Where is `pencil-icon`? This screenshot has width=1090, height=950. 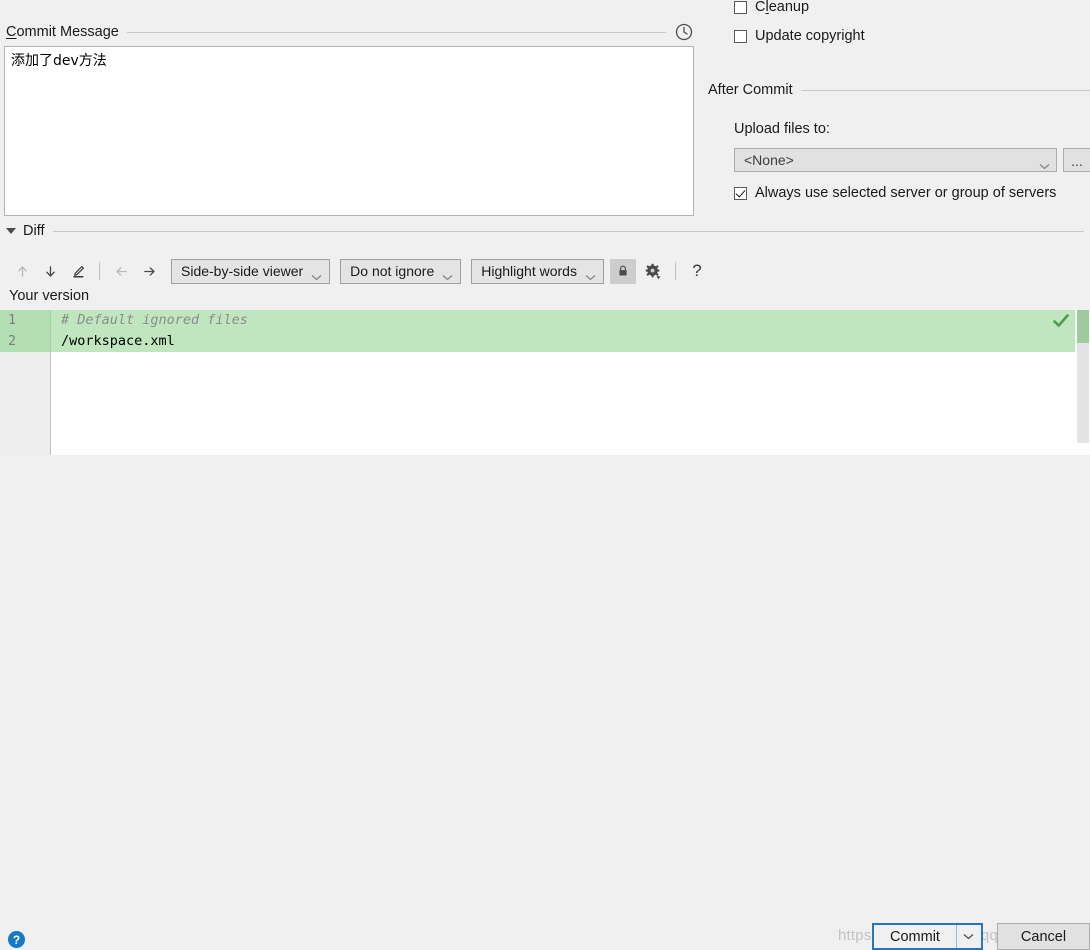
pencil-icon is located at coordinates (78, 271).